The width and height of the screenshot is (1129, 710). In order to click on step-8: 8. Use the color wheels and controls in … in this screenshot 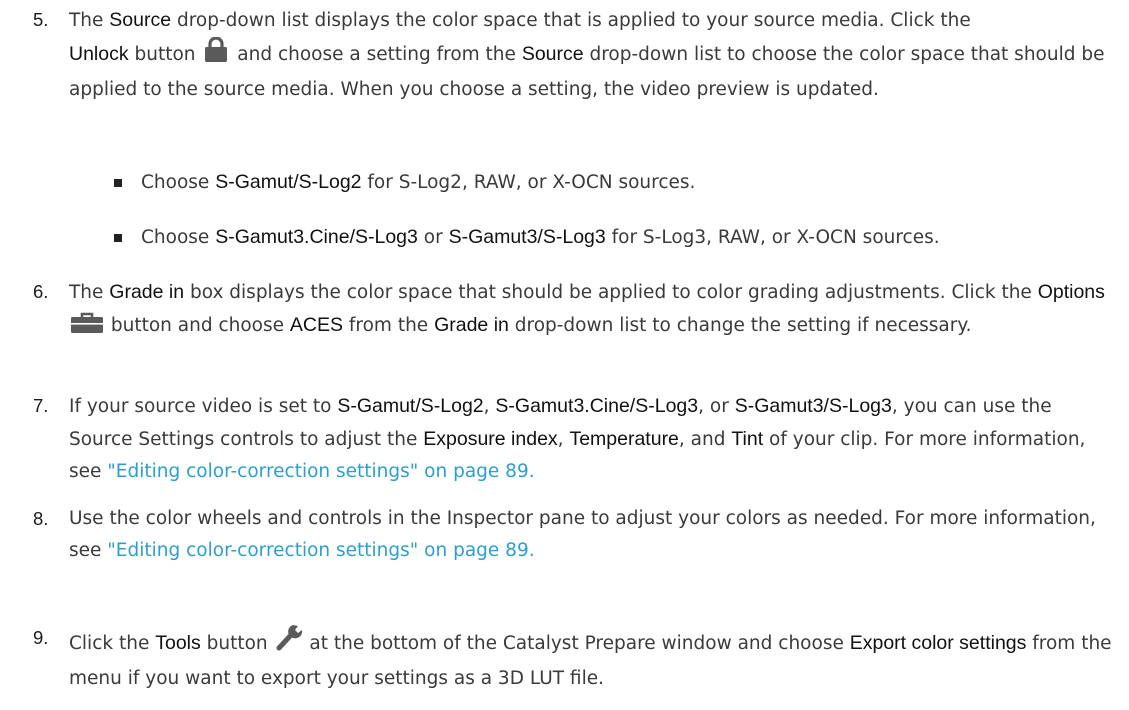, I will do `click(573, 535)`.